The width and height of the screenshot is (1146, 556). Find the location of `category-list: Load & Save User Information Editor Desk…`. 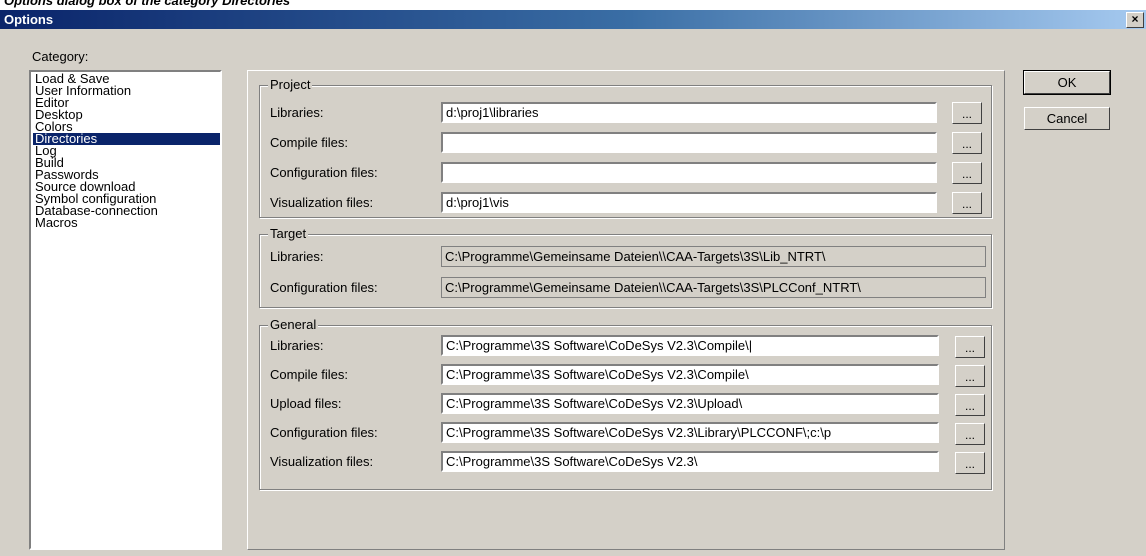

category-list: Load & Save User Information Editor Desk… is located at coordinates (125, 310).